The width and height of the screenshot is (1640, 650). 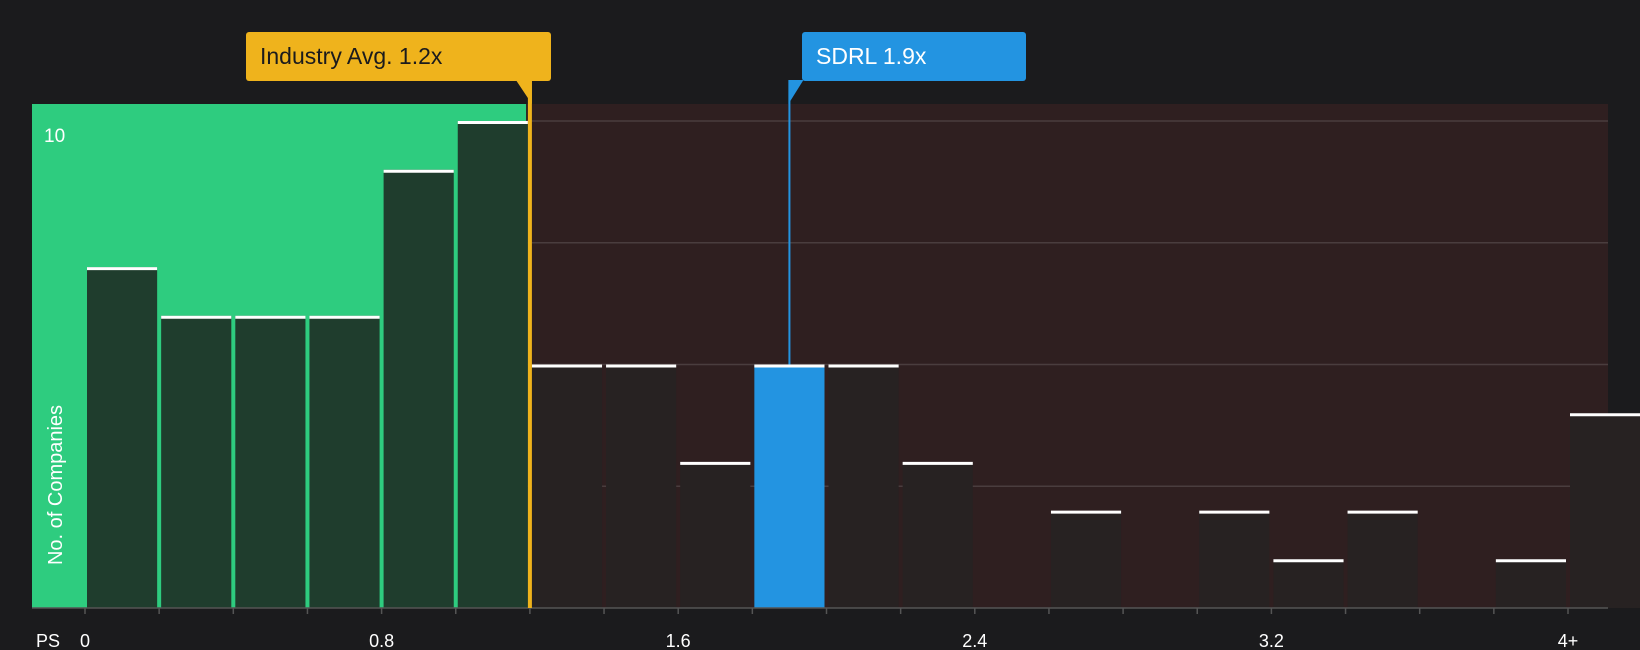 What do you see at coordinates (48, 640) in the screenshot?
I see `x-axis-title: PS` at bounding box center [48, 640].